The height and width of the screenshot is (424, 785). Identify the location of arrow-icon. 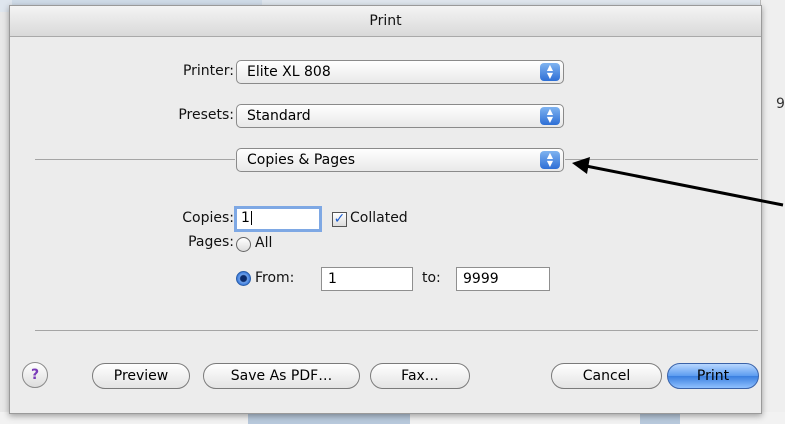
(678, 182).